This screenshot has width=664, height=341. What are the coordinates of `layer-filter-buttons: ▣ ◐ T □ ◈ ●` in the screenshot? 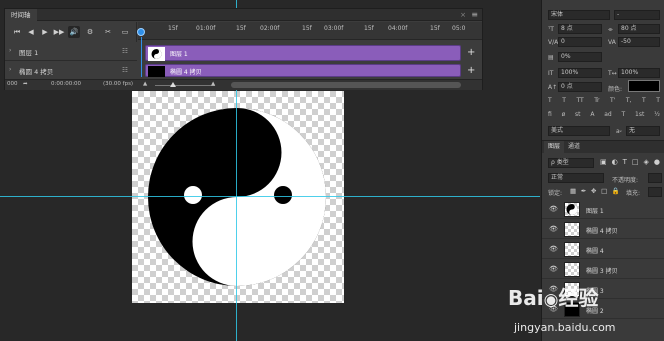 It's located at (630, 163).